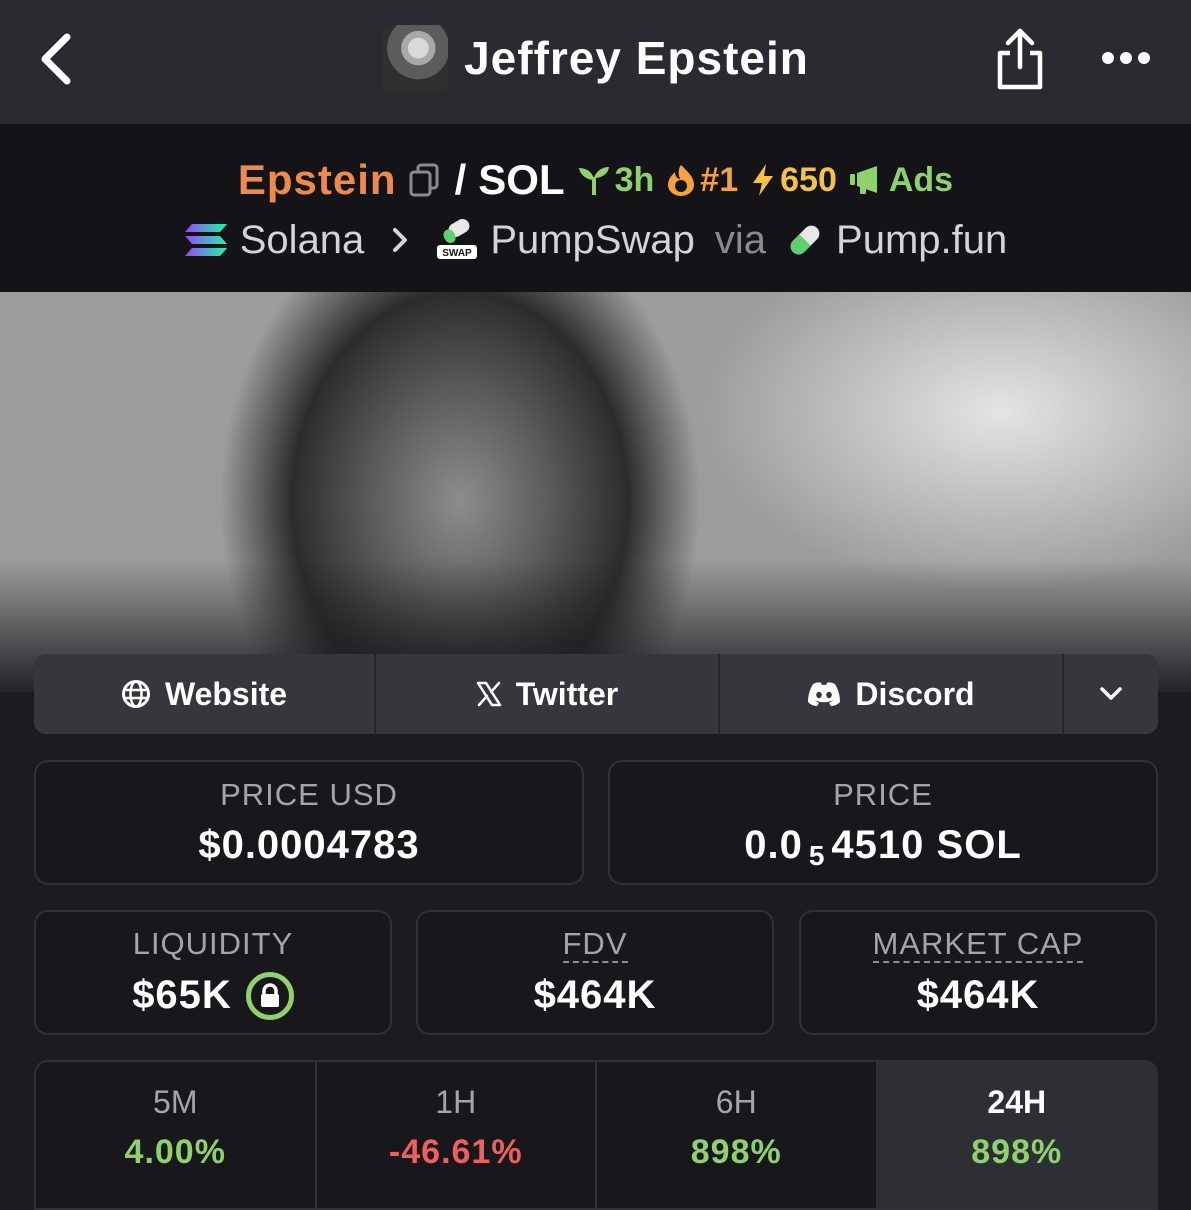 The image size is (1191, 1210). What do you see at coordinates (455, 1152) in the screenshot?
I see `price-change-value: -46.61%` at bounding box center [455, 1152].